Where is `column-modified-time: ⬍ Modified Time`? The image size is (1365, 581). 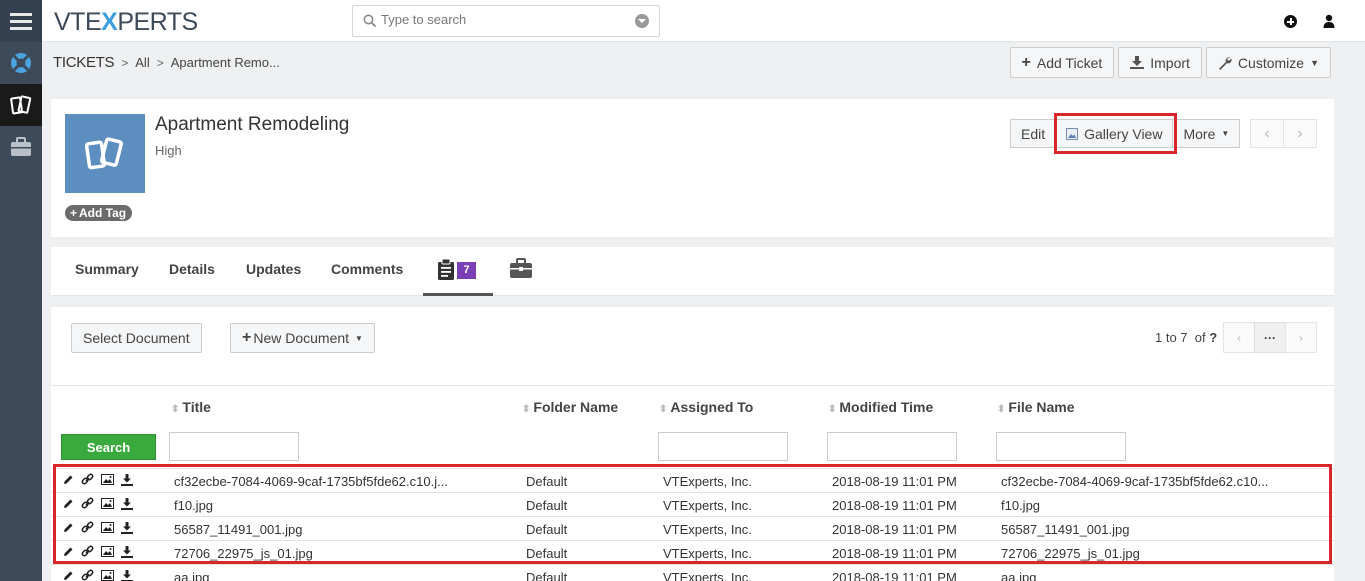
column-modified-time: ⬍ Modified Time is located at coordinates (880, 407).